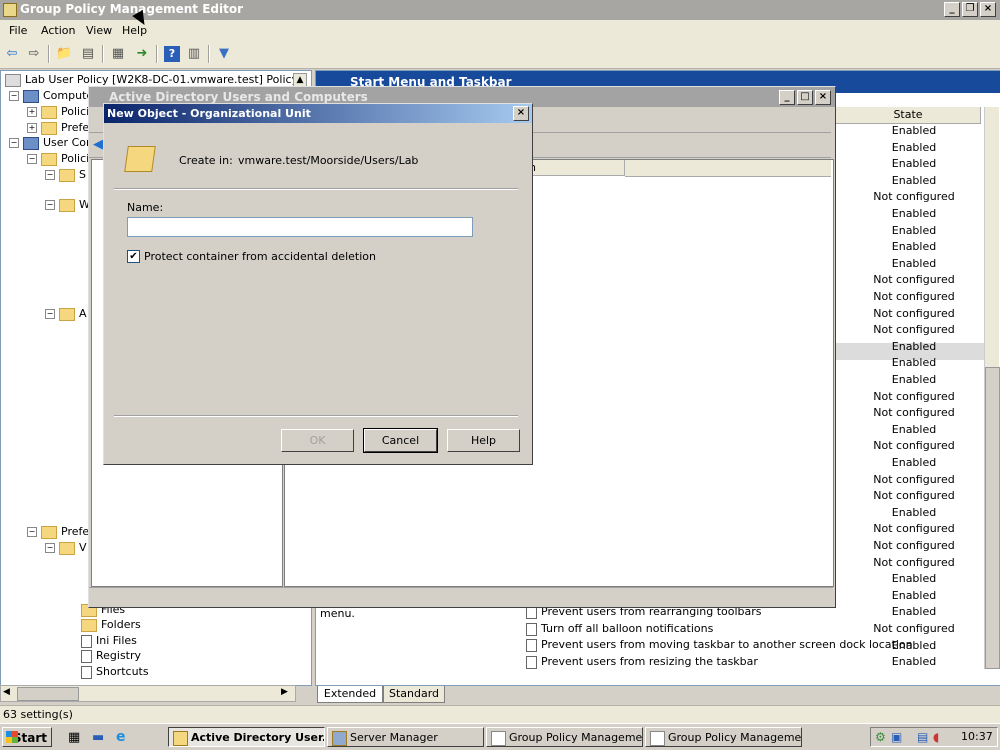 The height and width of the screenshot is (750, 1000). Describe the element at coordinates (38, 714) in the screenshot. I see `status-text: 63 setting(s)` at that location.